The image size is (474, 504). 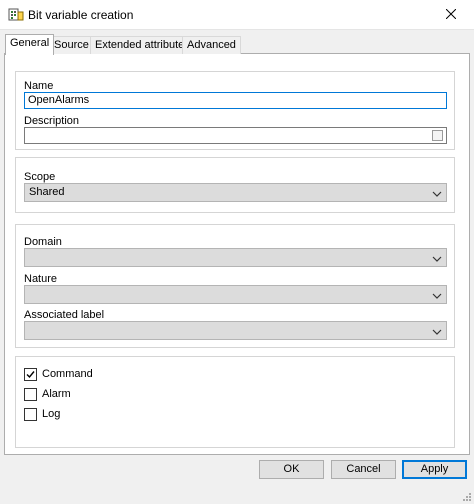 I want to click on tab-advanced: Advanced, so click(x=211, y=45).